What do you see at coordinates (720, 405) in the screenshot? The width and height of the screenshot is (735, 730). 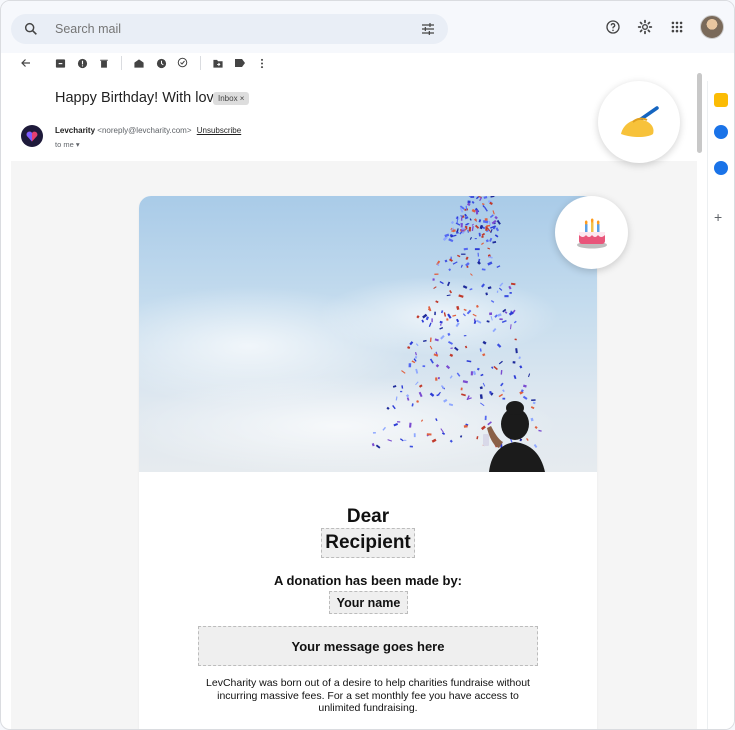 I see `side-panel: +` at bounding box center [720, 405].